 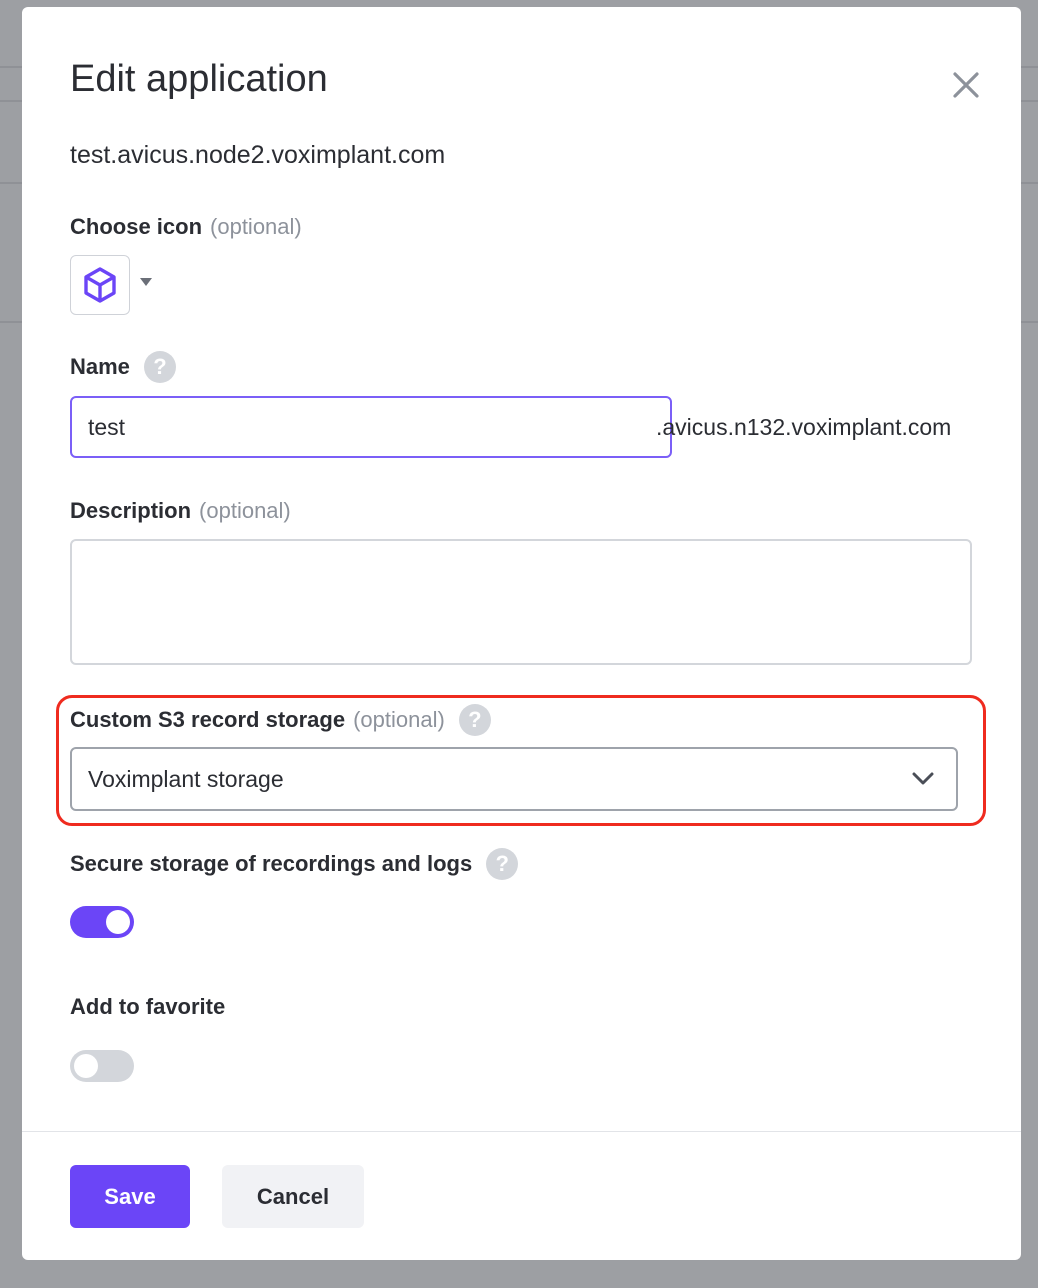 I want to click on name-label: Name ?, so click(x=123, y=367).